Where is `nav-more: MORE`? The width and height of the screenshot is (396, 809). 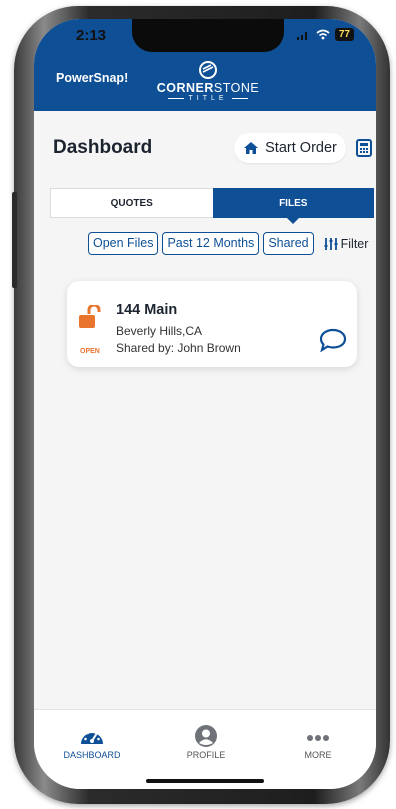 nav-more: MORE is located at coordinates (318, 742).